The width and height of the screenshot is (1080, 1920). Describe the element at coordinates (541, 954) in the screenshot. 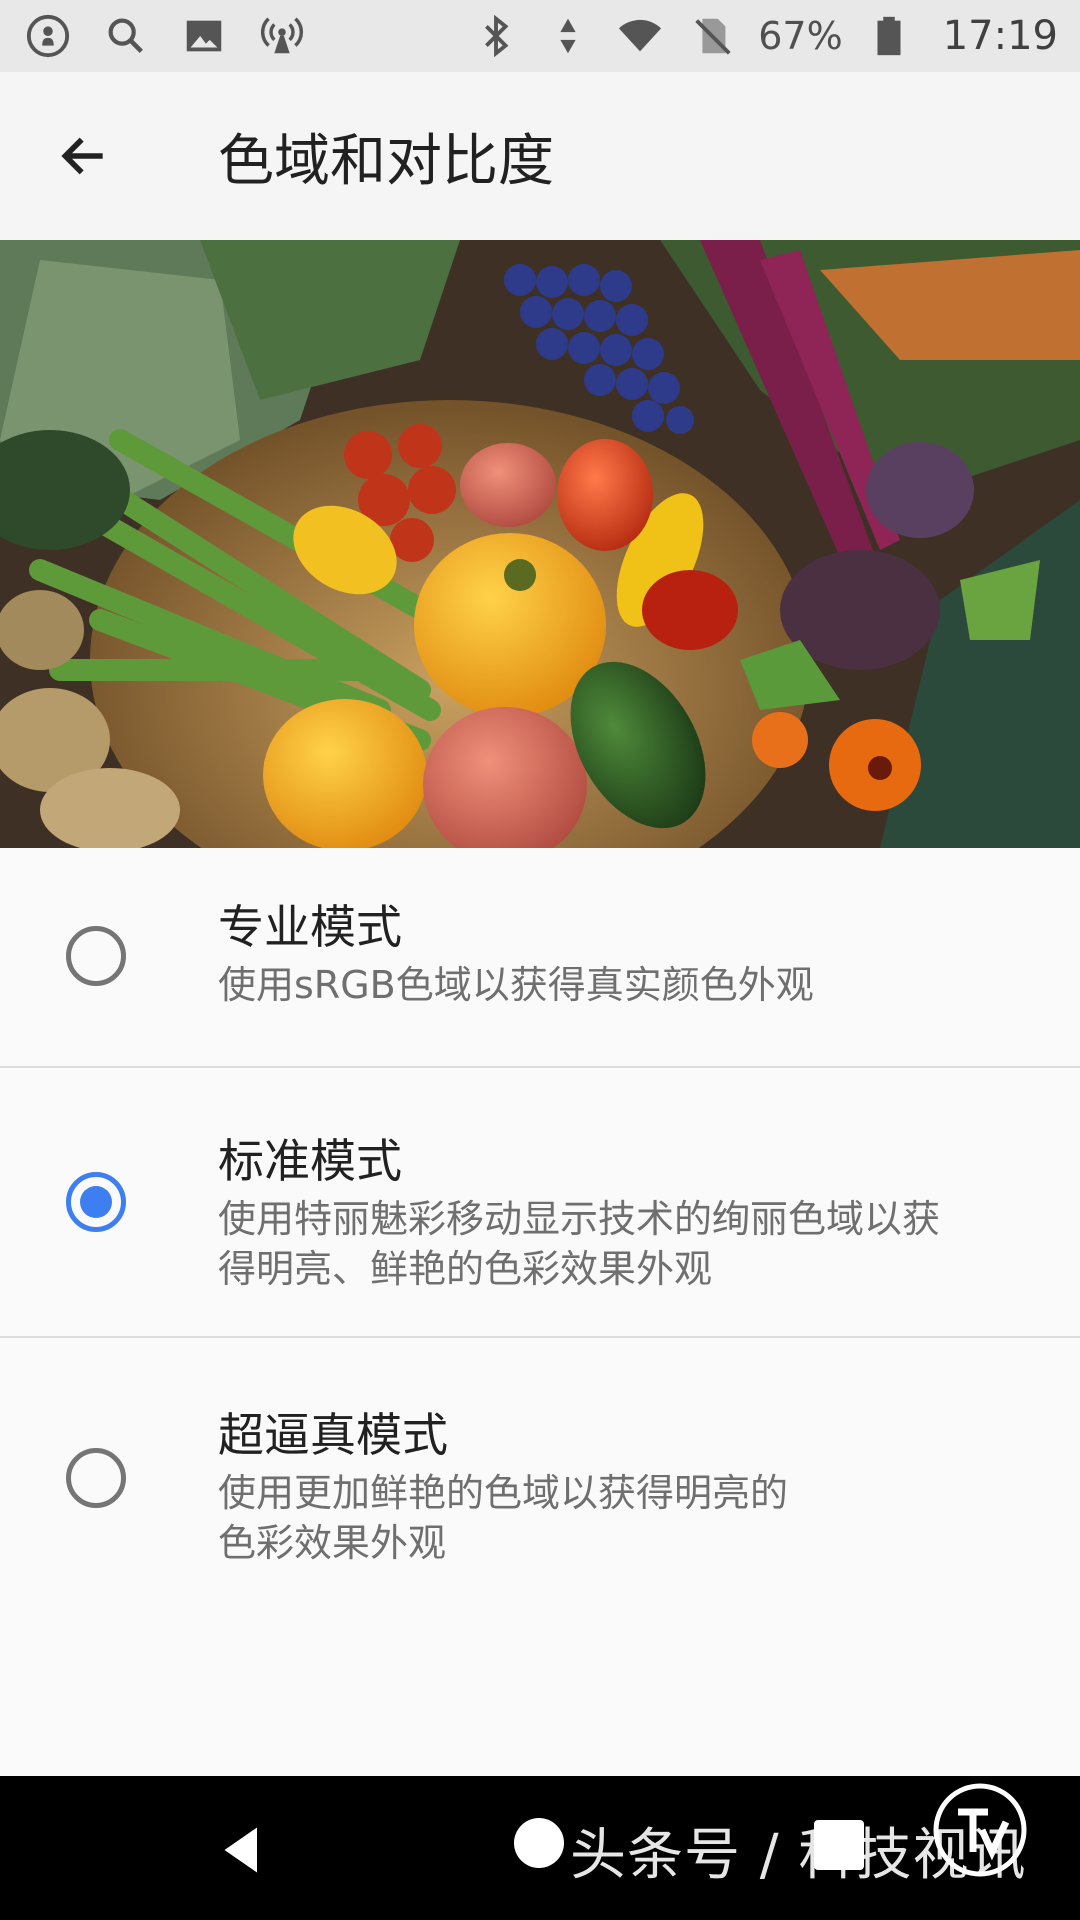

I see `option-text: 专业模式 使用sRGB色域以获得真实颜色外观` at that location.